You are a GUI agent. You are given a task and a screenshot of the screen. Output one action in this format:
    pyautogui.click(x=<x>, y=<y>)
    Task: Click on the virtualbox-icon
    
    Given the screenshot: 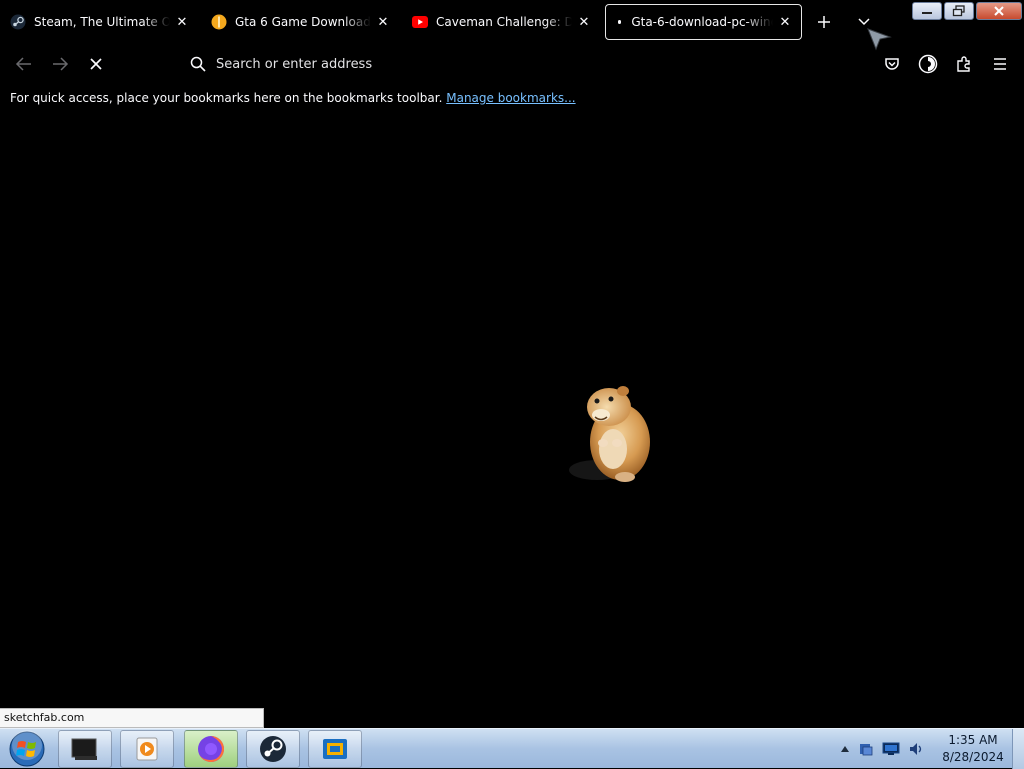 What is the action you would take?
    pyautogui.click(x=335, y=749)
    